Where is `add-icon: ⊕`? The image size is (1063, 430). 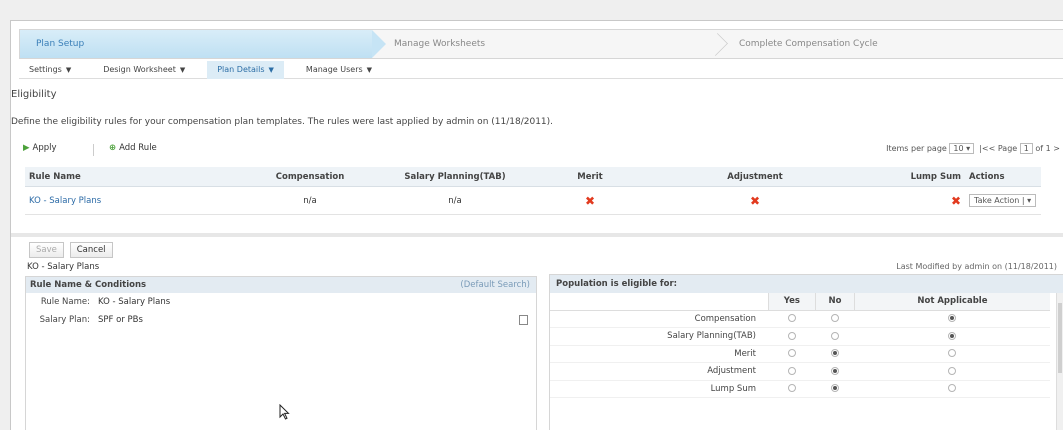
add-icon: ⊕ is located at coordinates (113, 148).